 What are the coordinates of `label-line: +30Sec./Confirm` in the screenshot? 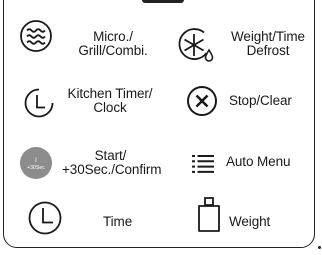 It's located at (112, 169).